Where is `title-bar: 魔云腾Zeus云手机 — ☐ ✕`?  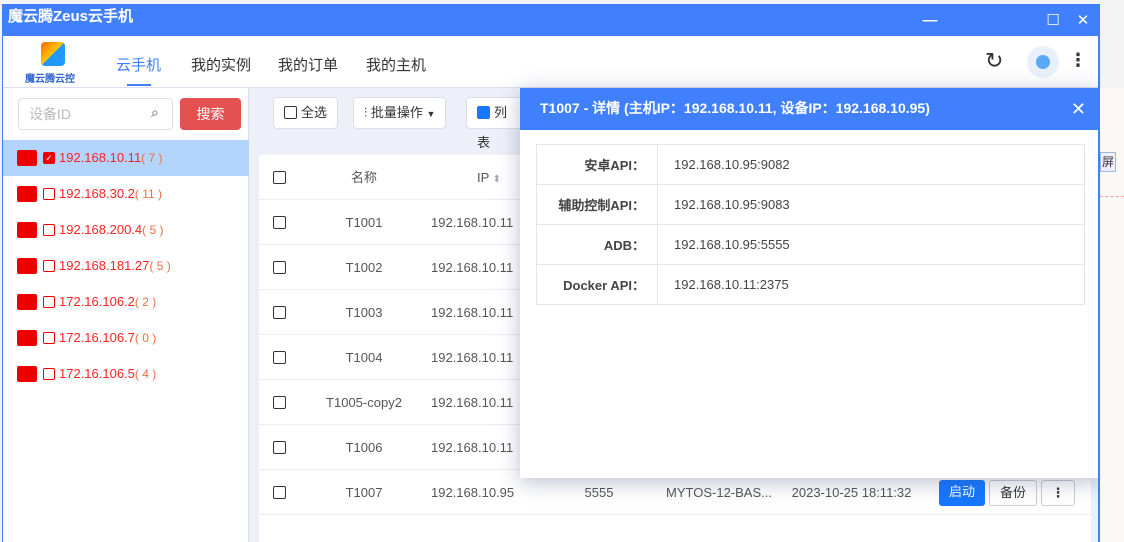
title-bar: 魔云腾Zeus云手机 — ☐ ✕ is located at coordinates (550, 20).